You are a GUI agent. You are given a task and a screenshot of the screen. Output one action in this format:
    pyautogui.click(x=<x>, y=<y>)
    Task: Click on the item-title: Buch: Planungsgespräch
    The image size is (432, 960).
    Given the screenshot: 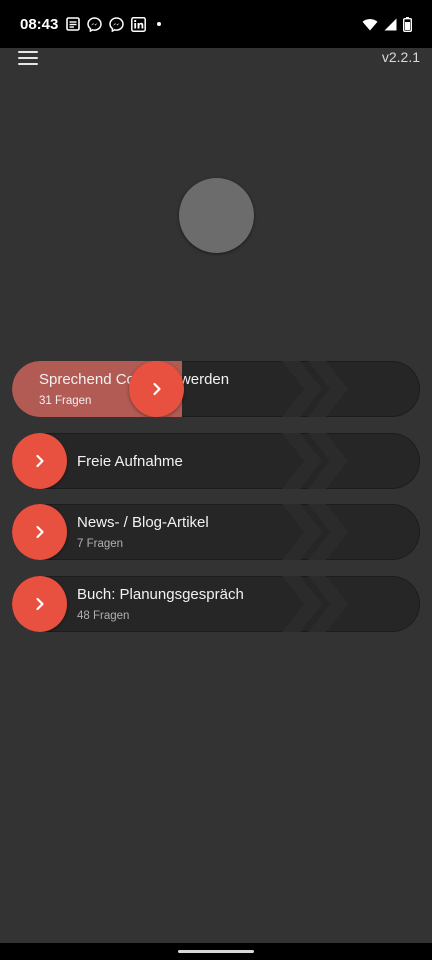 What is the action you would take?
    pyautogui.click(x=160, y=594)
    